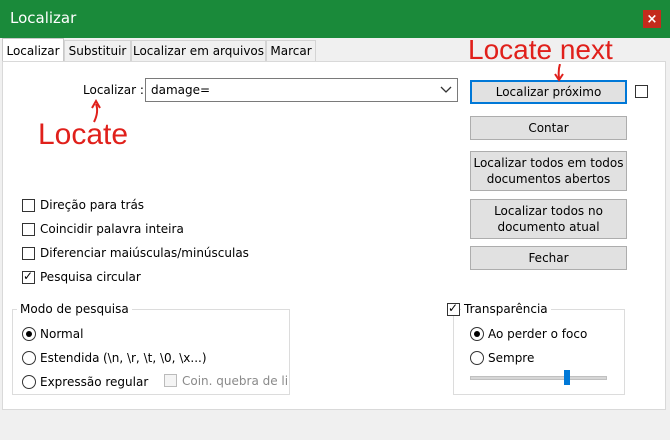  I want to click on tab-marcar: Marcar, so click(291, 50).